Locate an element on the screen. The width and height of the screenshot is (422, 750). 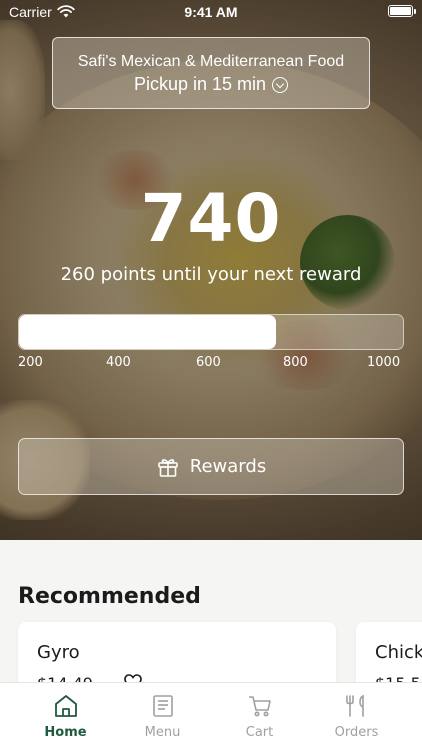
progress-tick-label: 1000 is located at coordinates (384, 362).